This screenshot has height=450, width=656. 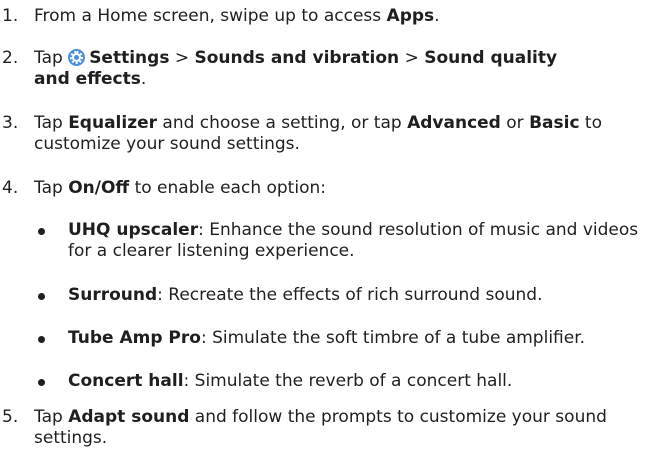 I want to click on option-name: UHQ upscaler, so click(x=133, y=230).